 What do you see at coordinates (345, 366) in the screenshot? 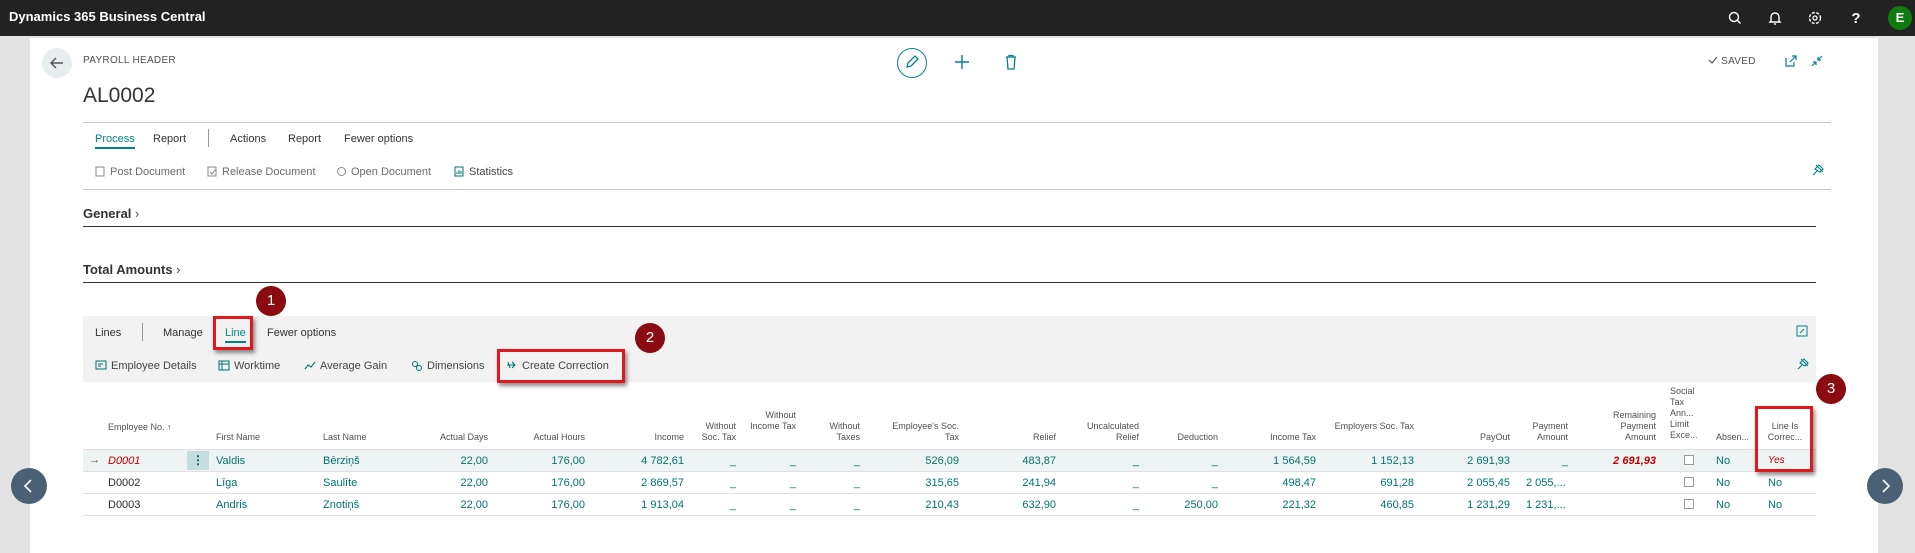
I see `average-gain-button: Average Gain` at bounding box center [345, 366].